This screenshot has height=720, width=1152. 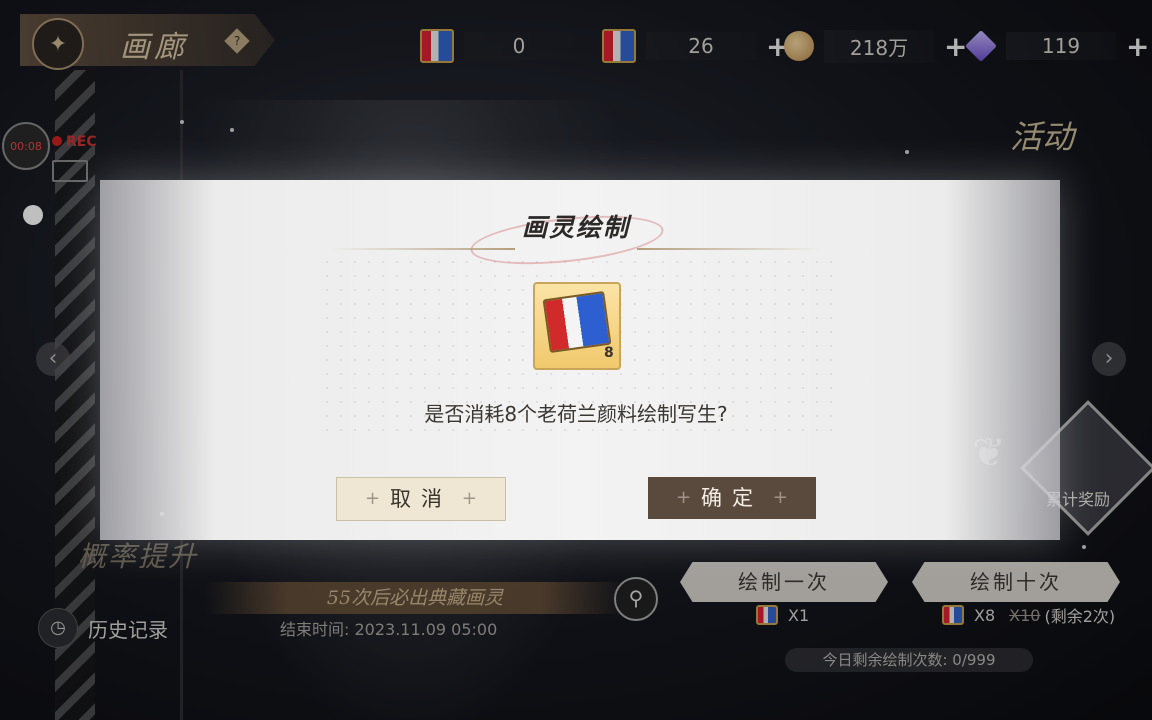 What do you see at coordinates (422, 249) in the screenshot?
I see `title-divider-left` at bounding box center [422, 249].